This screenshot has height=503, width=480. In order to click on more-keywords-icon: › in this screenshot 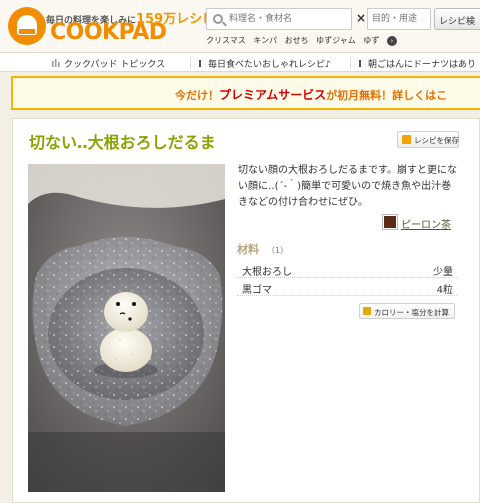, I will do `click(391, 40)`.